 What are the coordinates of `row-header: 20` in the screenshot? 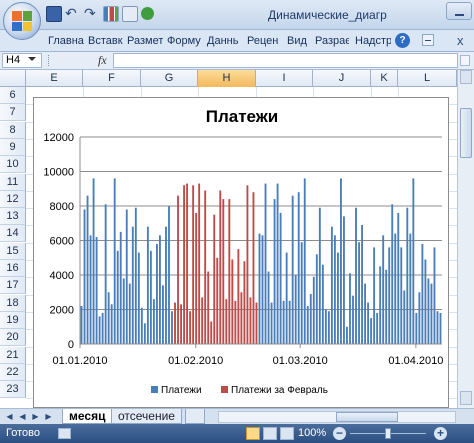 It's located at (13, 338).